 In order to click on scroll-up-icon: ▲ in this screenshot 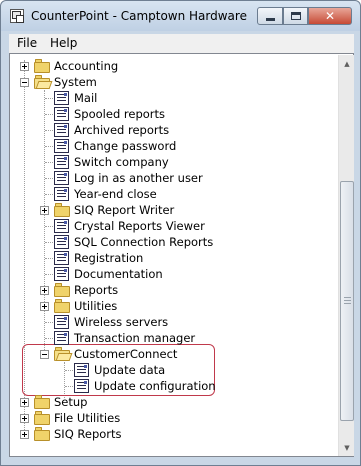, I will do `click(347, 63)`.